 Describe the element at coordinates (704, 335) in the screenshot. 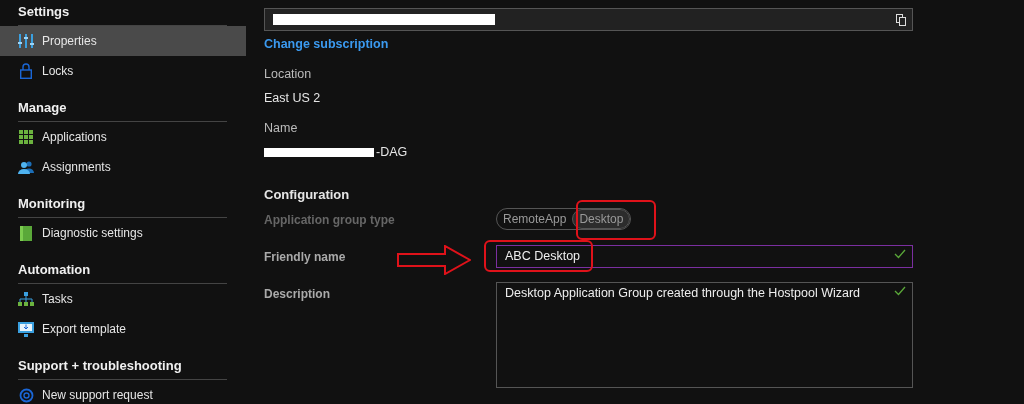

I see `description-field: Desktop Application Group created through the Hostpool Wizard` at that location.